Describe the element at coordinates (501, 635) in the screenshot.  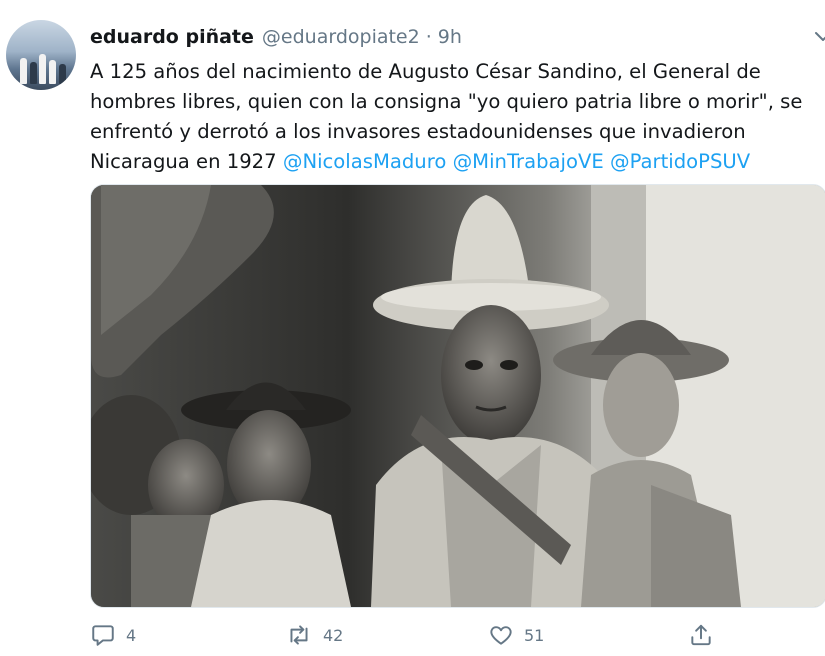
I see `heart-icon` at that location.